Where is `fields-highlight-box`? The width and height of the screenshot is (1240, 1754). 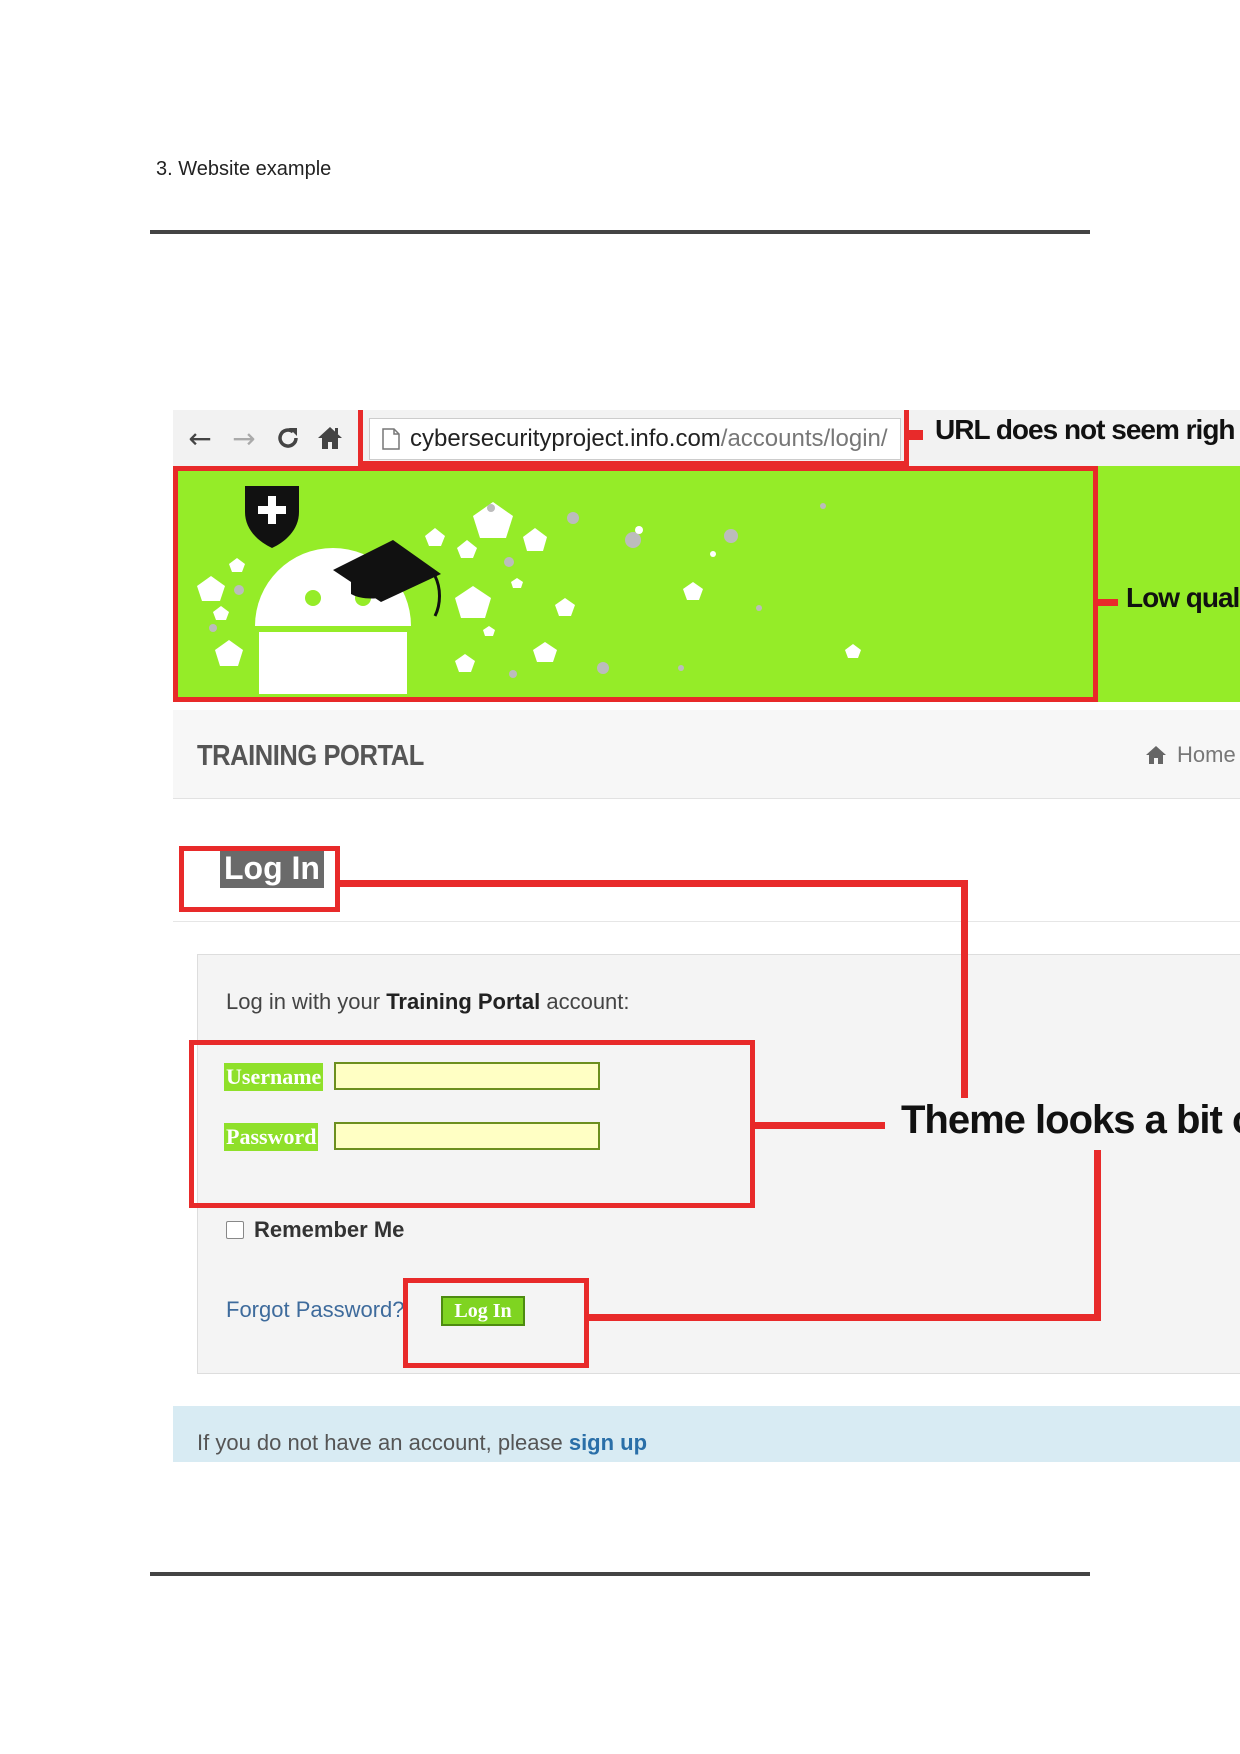
fields-highlight-box is located at coordinates (472, 1124).